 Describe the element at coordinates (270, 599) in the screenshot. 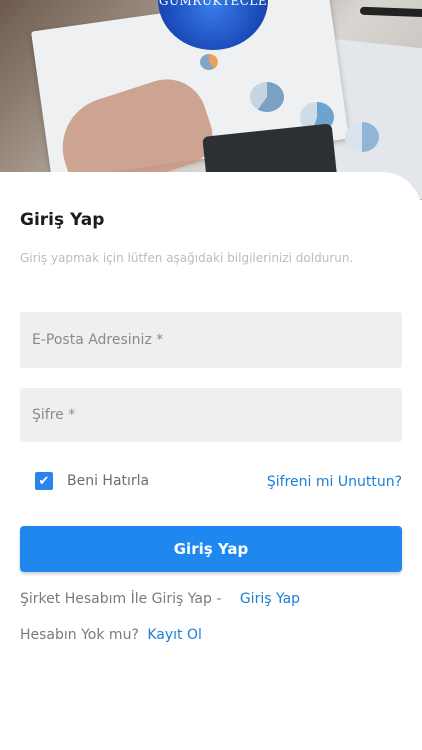

I see `corporate-login-link: Giriş Yap` at that location.